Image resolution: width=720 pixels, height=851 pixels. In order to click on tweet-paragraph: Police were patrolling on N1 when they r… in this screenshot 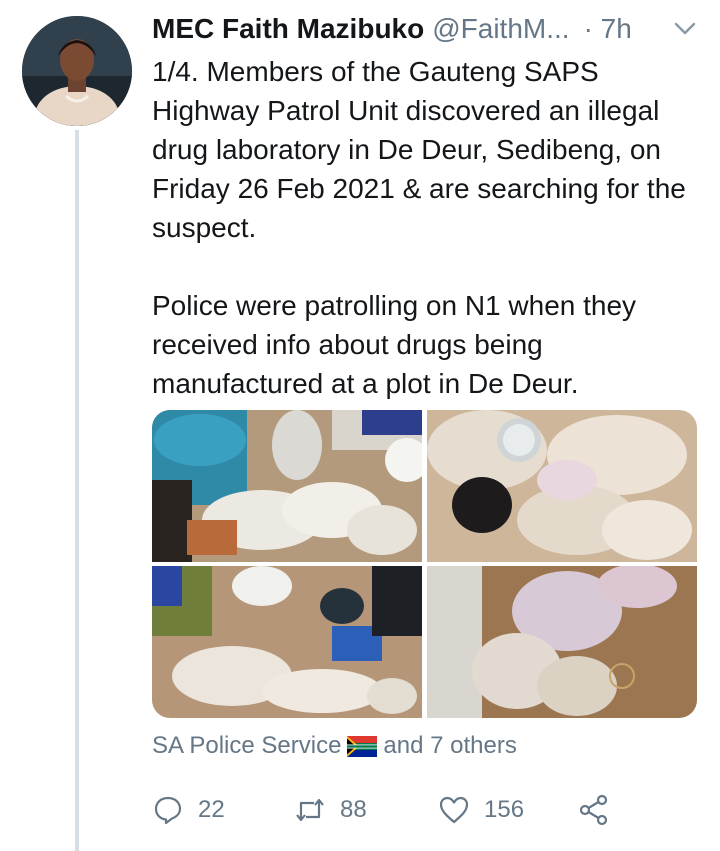, I will do `click(394, 344)`.